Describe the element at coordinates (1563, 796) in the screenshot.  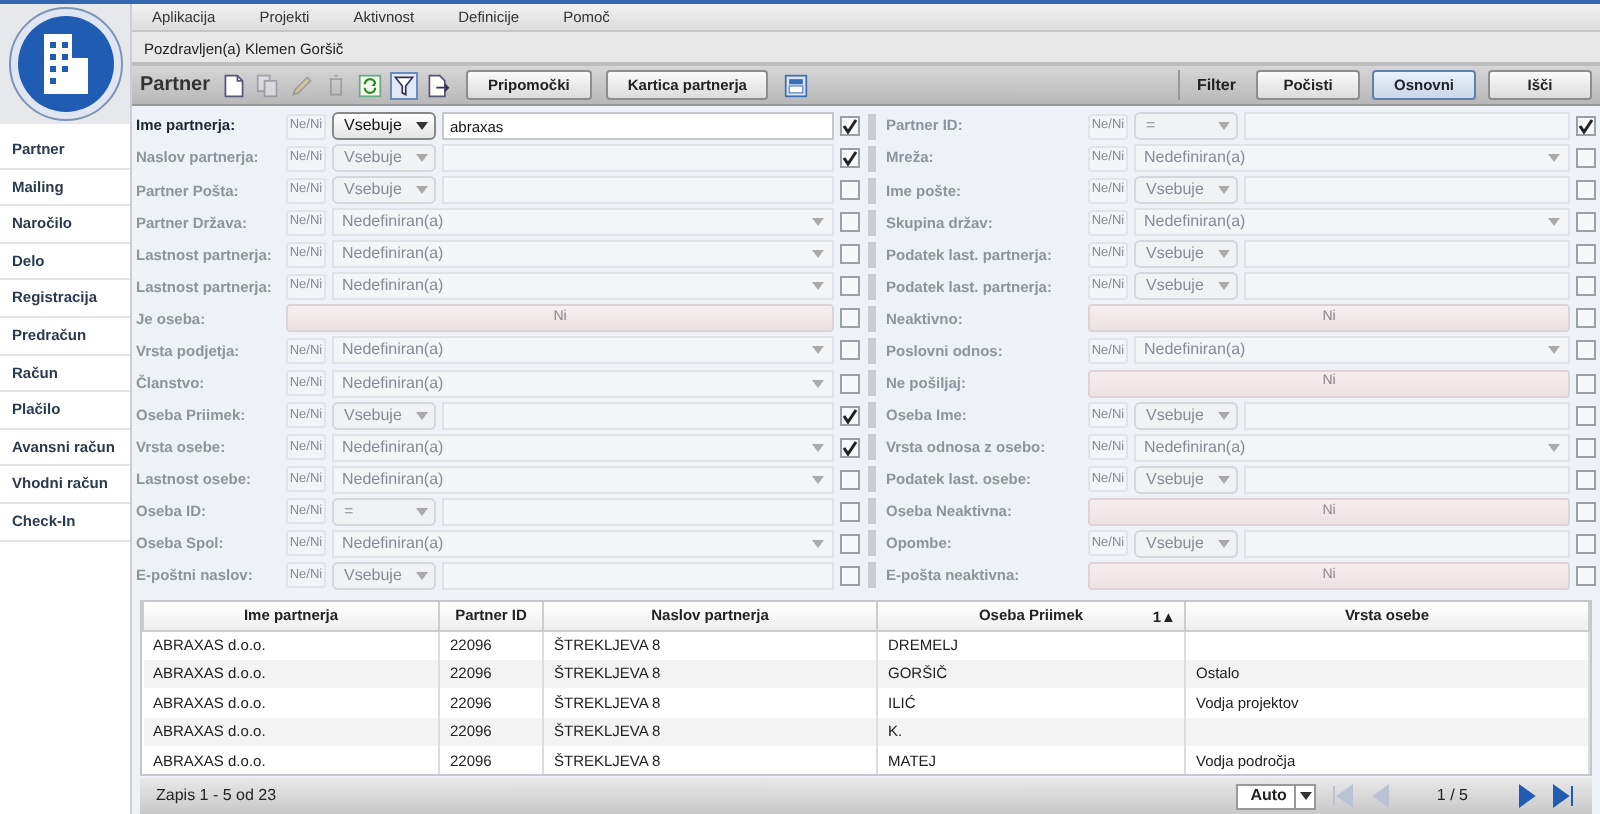
I see `last-page-button` at that location.